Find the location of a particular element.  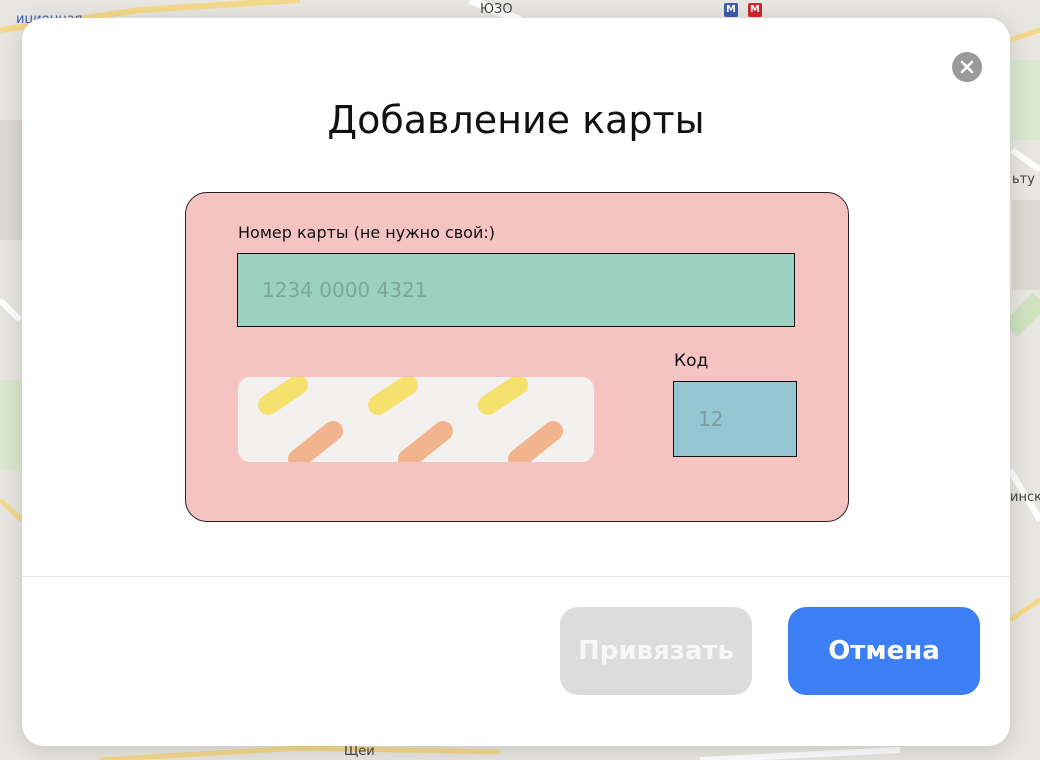

map-label: ьту is located at coordinates (1023, 179).